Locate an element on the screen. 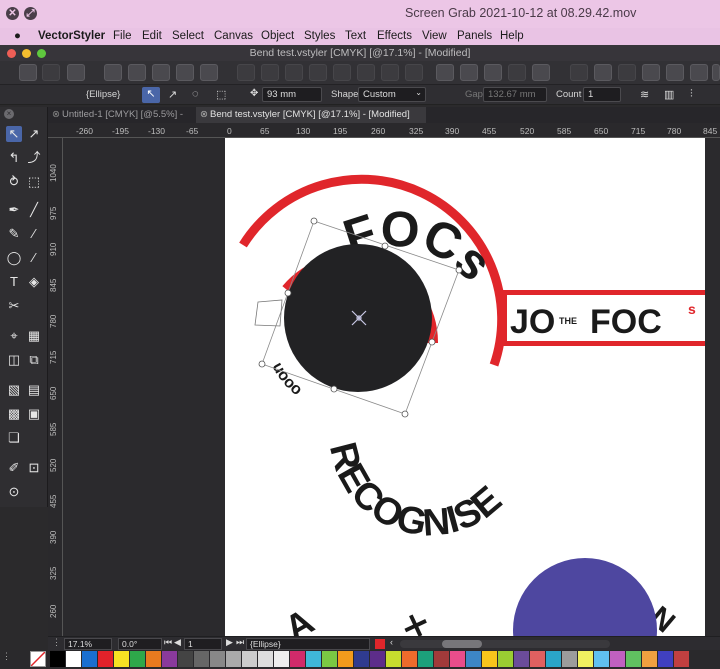 The height and width of the screenshot is (669, 720). horizontal-scrollbar is located at coordinates (505, 644).